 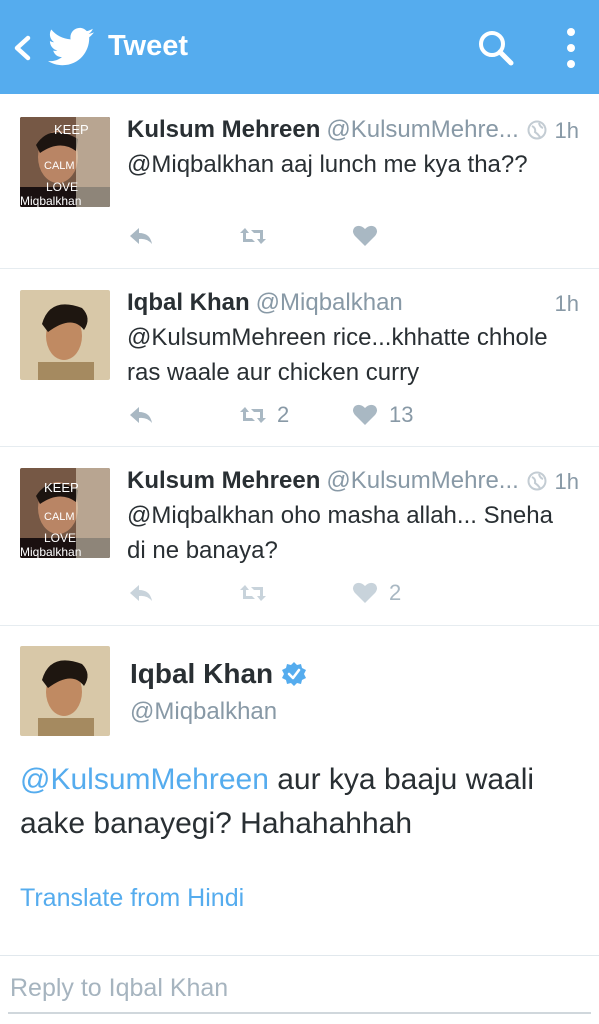 I want to click on tweet-header: Iqbal Khan @Miqbalkhan, so click(x=265, y=303).